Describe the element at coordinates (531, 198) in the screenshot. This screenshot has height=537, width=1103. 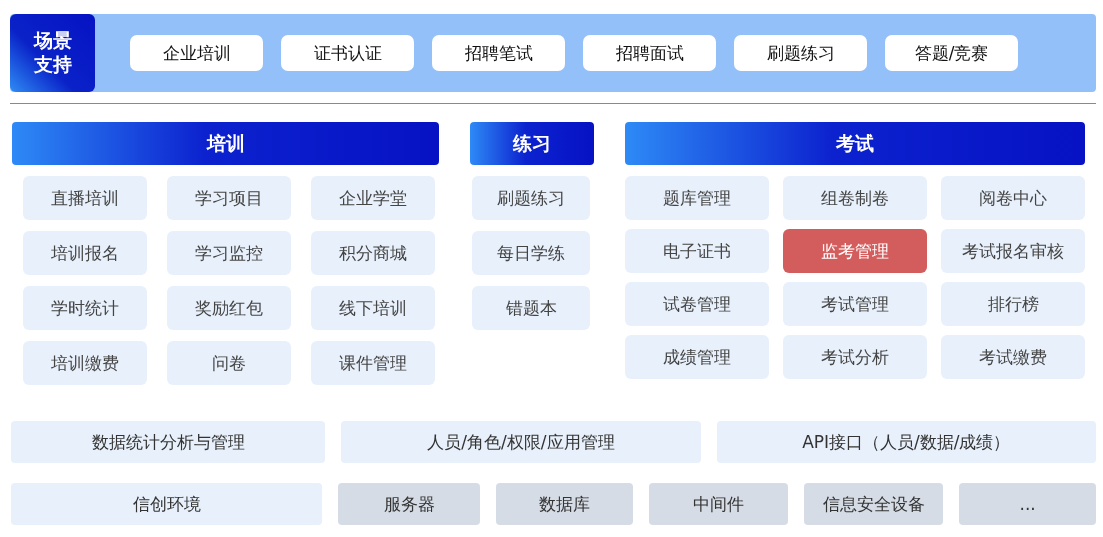
I see `module-button: 刷题练习` at that location.